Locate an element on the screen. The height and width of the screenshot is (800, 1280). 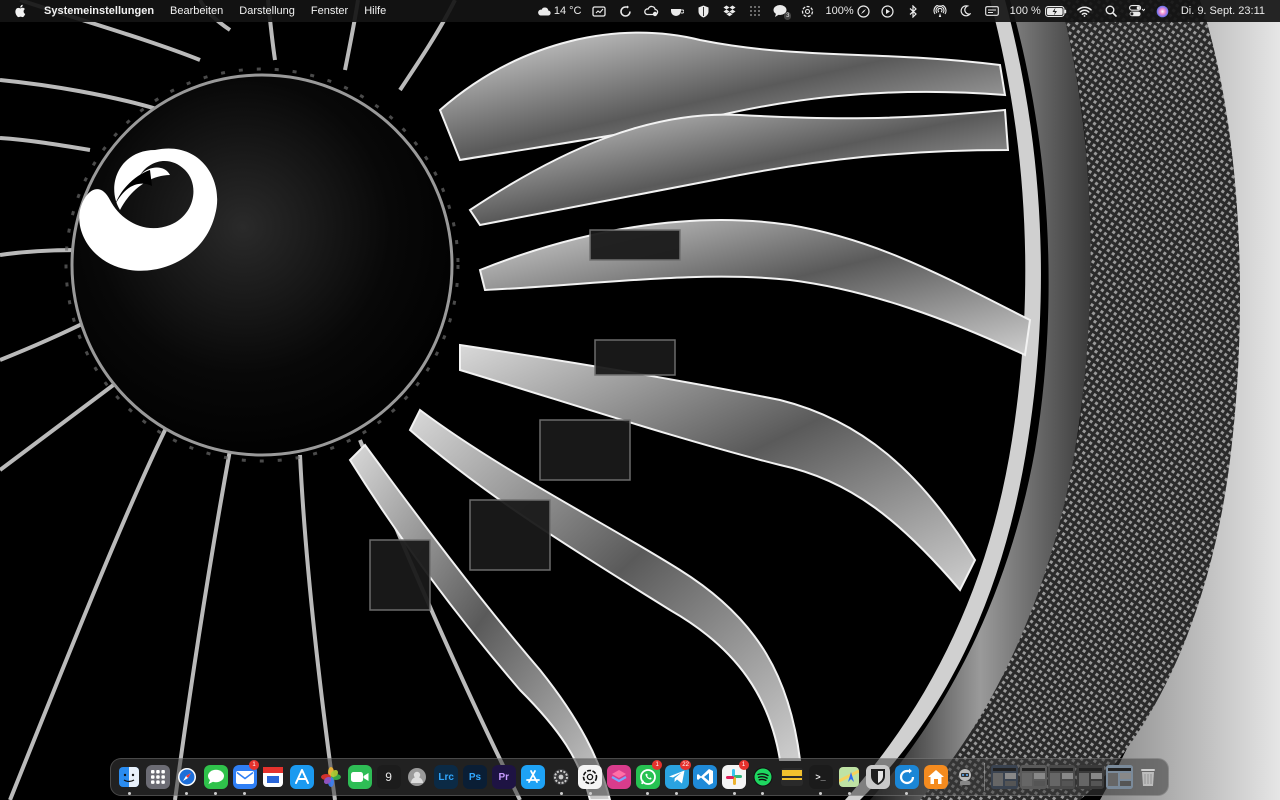
mail-badge: 1 is located at coordinates (253, 765).